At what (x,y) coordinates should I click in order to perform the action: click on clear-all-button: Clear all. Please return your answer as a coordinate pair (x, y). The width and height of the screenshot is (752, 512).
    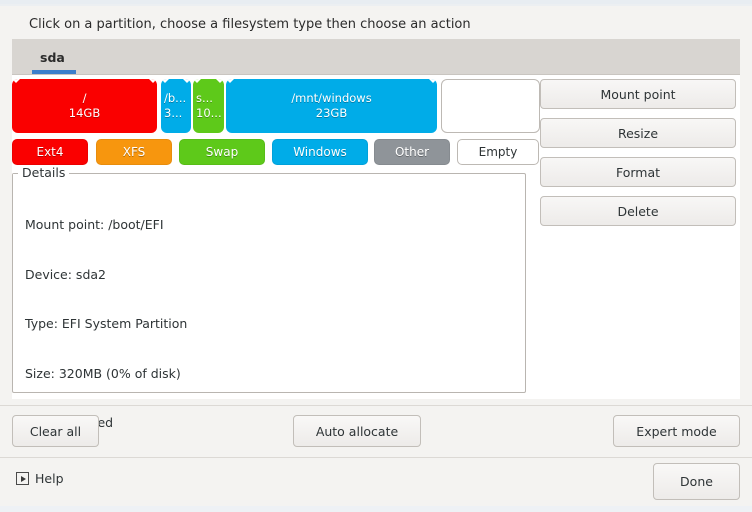
    Looking at the image, I should click on (55, 431).